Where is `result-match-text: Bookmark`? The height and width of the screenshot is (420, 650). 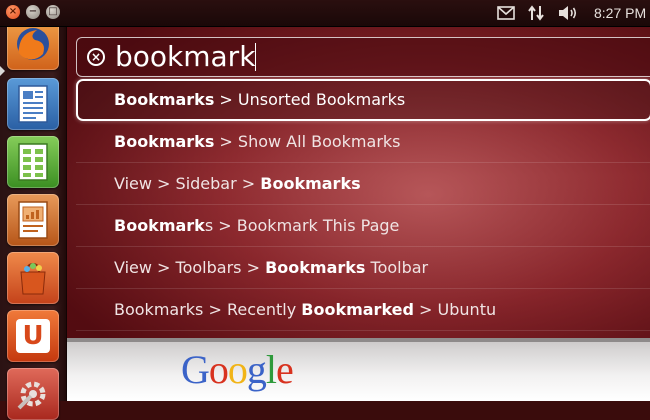 result-match-text: Bookmark is located at coordinates (159, 225).